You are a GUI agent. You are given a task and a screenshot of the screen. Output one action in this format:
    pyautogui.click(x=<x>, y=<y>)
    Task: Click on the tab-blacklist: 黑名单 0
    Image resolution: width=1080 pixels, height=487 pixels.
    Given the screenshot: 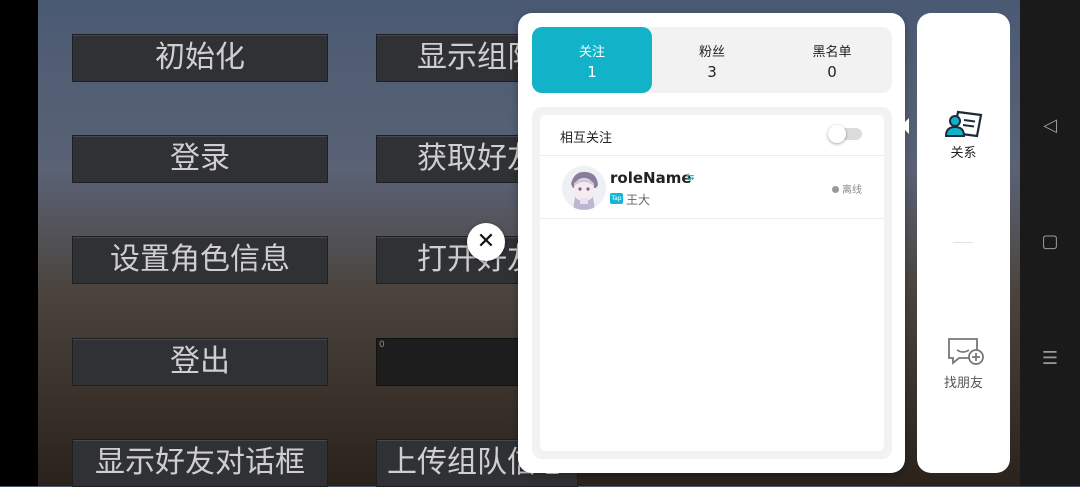 What is the action you would take?
    pyautogui.click(x=832, y=60)
    